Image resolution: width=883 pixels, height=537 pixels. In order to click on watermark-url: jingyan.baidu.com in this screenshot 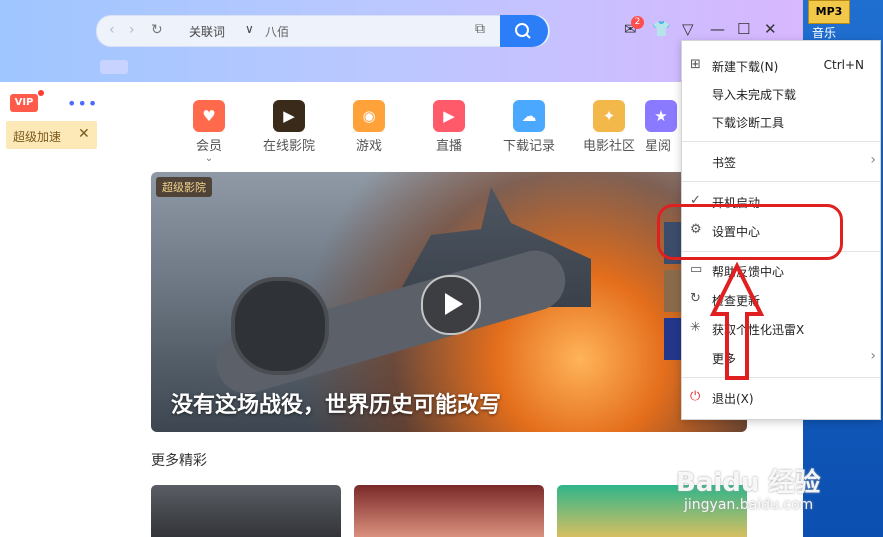, I will do `click(749, 505)`.